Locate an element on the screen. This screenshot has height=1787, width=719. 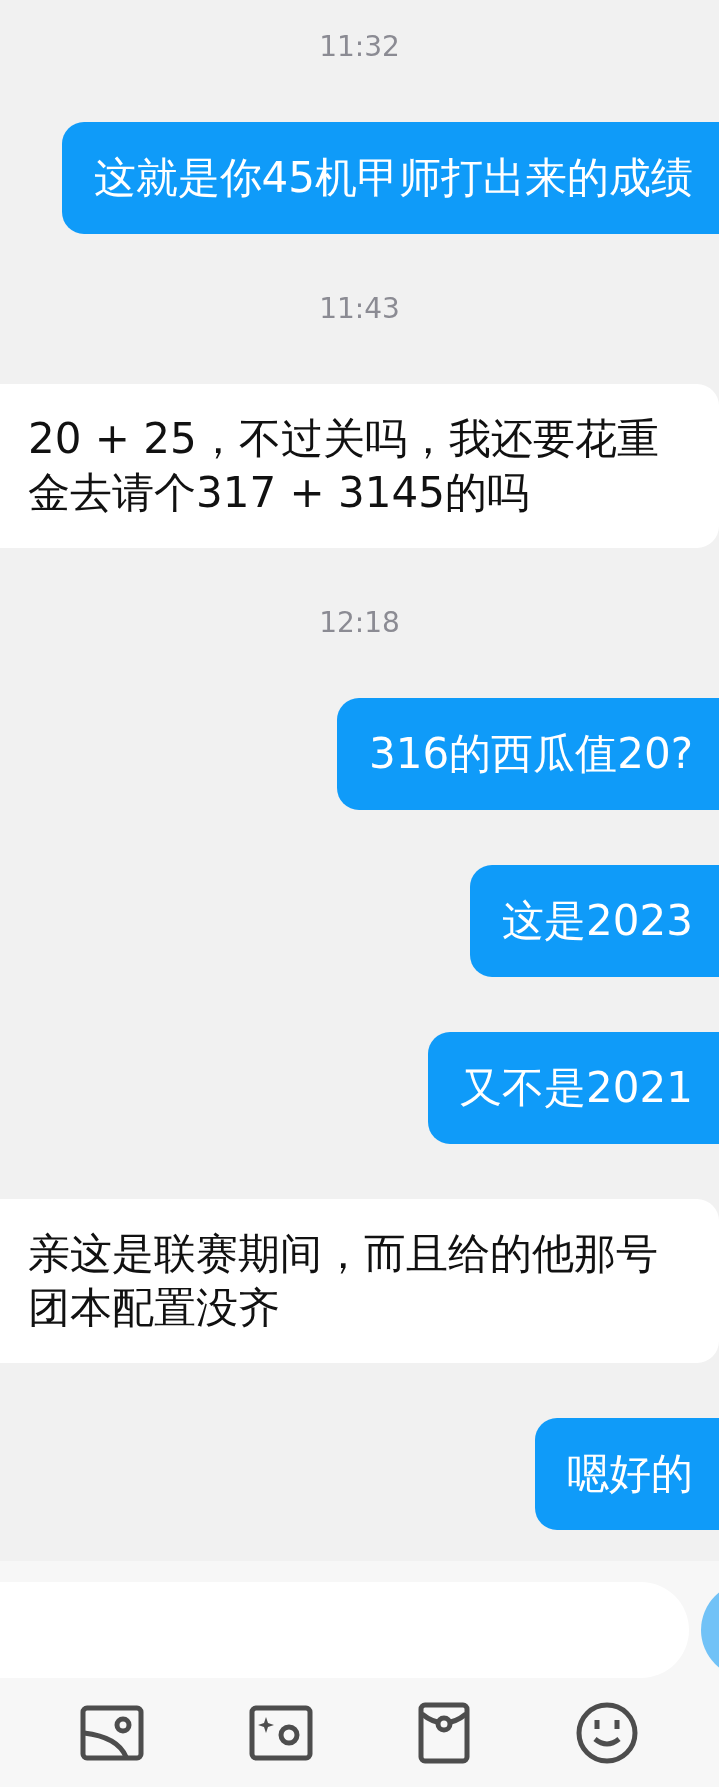
received-message-bubble: 亲这是联赛期间，而且给的他那号团本配置没齐 is located at coordinates (359, 1281).